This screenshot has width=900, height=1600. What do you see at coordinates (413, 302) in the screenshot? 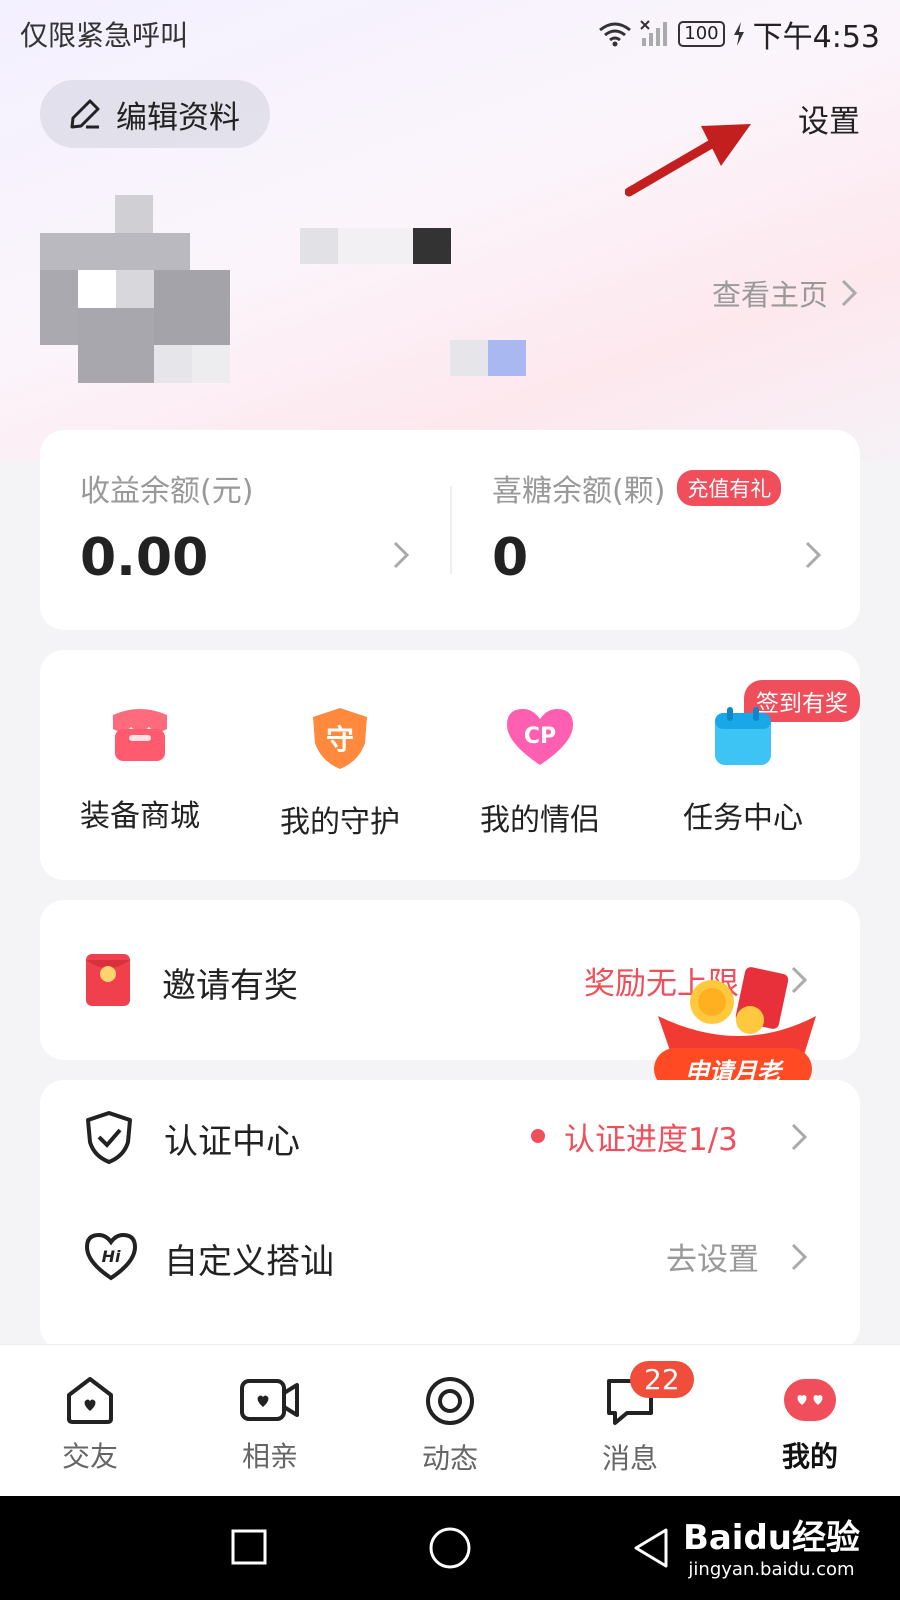
I see `username-obscured` at bounding box center [413, 302].